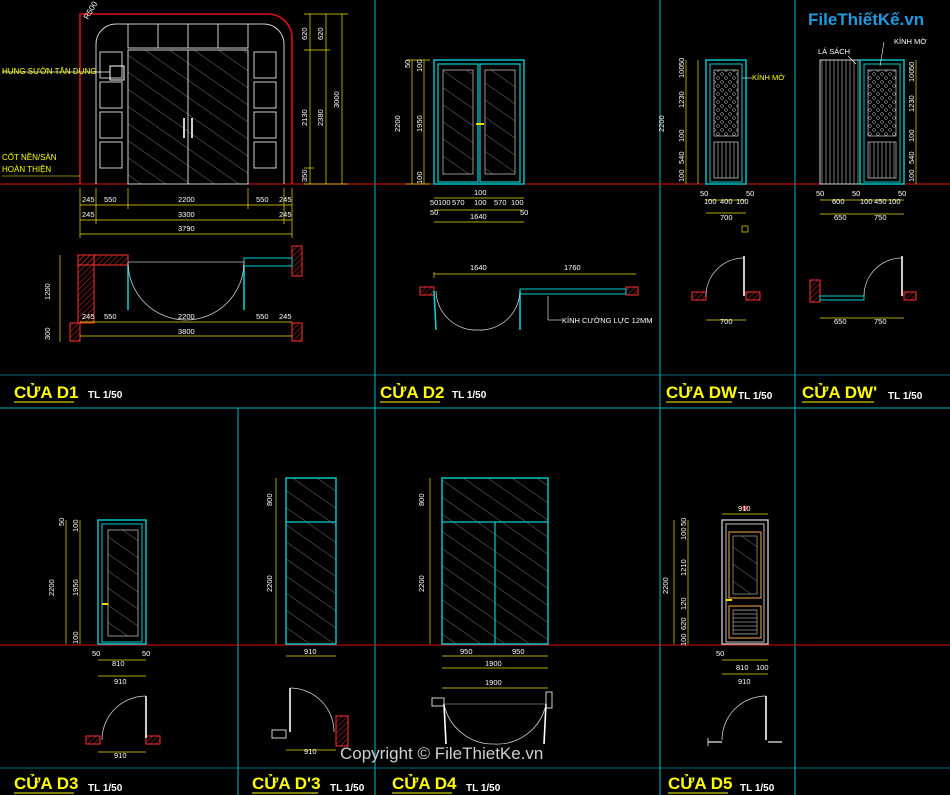 This screenshot has width=950, height=795. Describe the element at coordinates (720, 653) in the screenshot. I see `d5-row1-0: 50` at that location.